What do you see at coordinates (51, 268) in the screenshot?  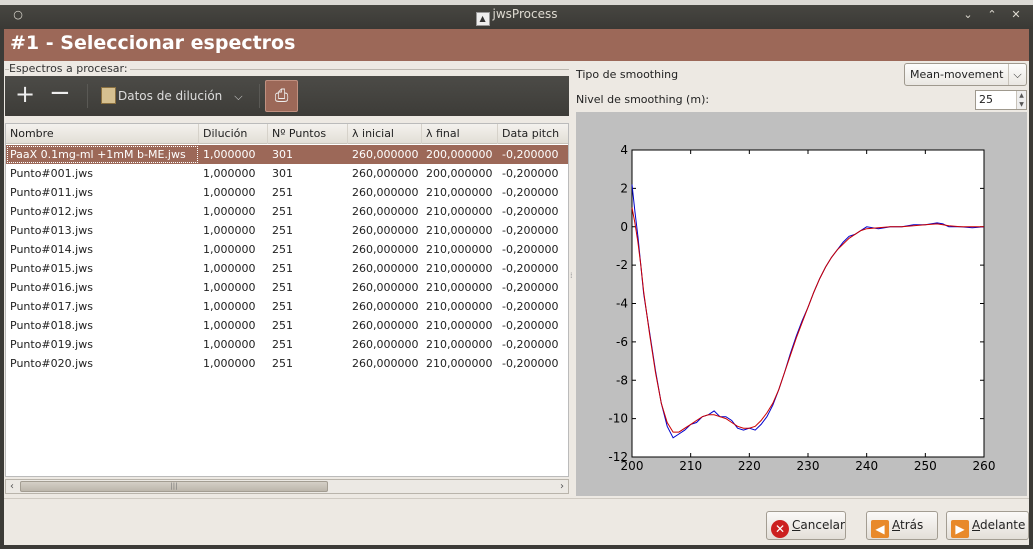 I see `table-cell: Punto#015.jws` at bounding box center [51, 268].